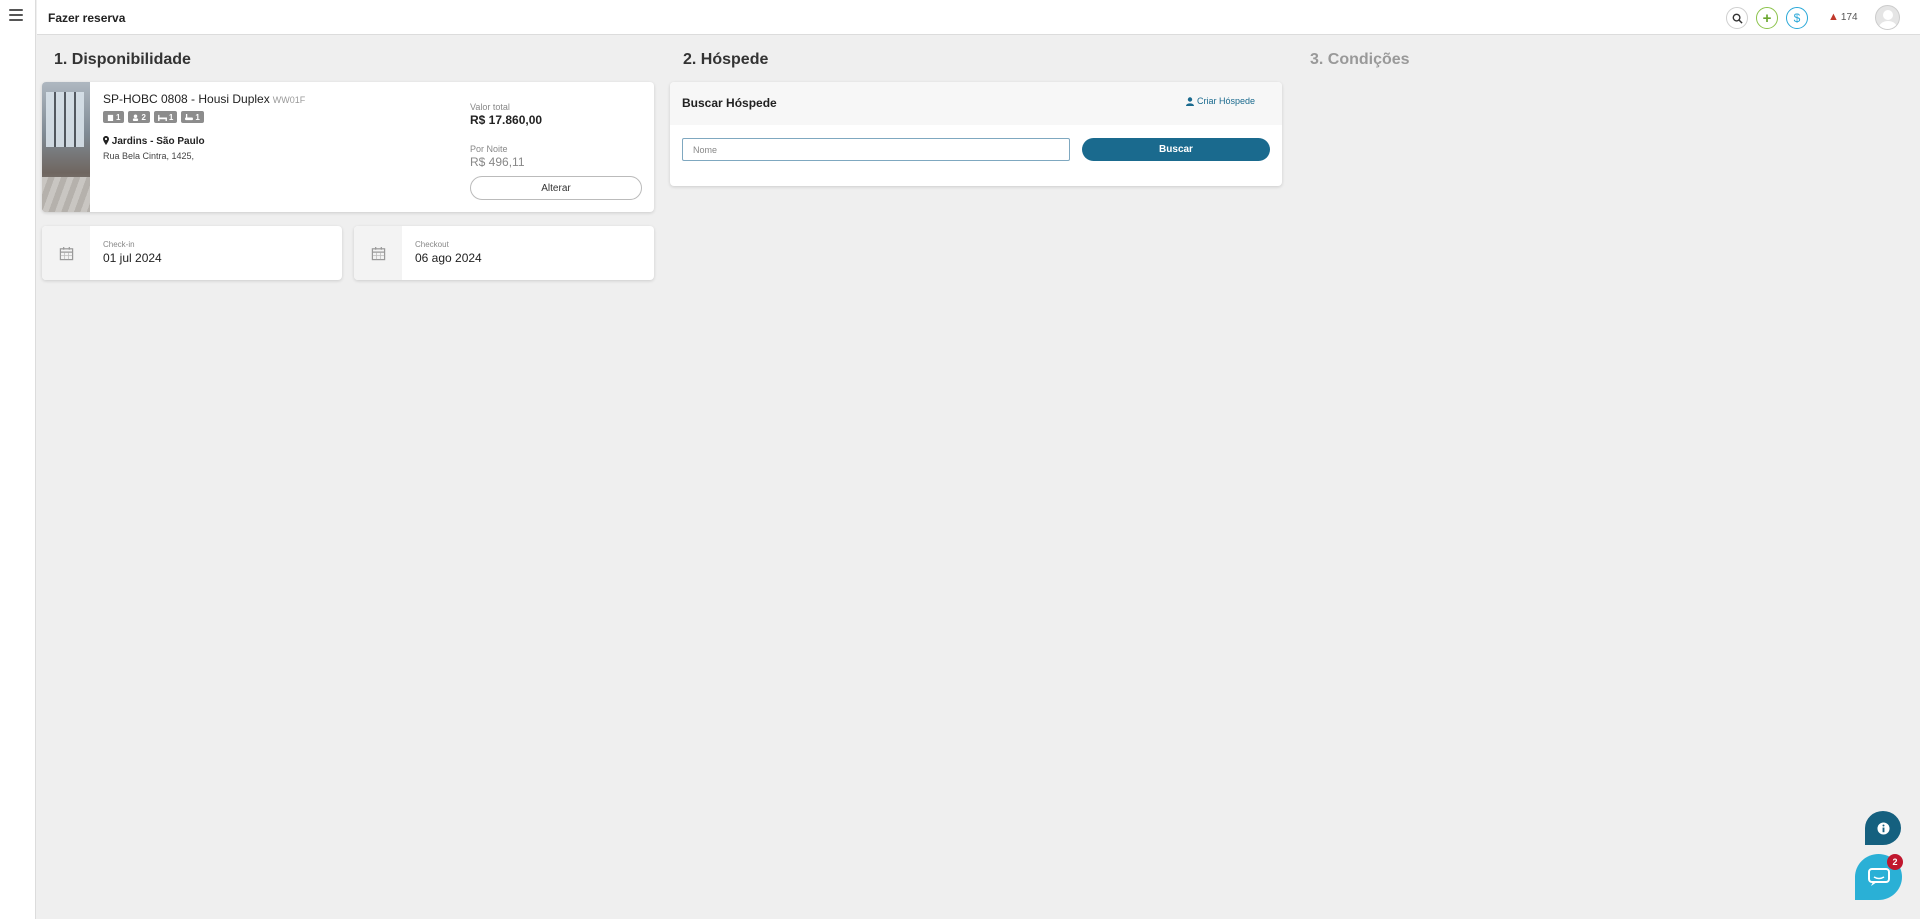  I want to click on per-night-label: Por Noite, so click(489, 149).